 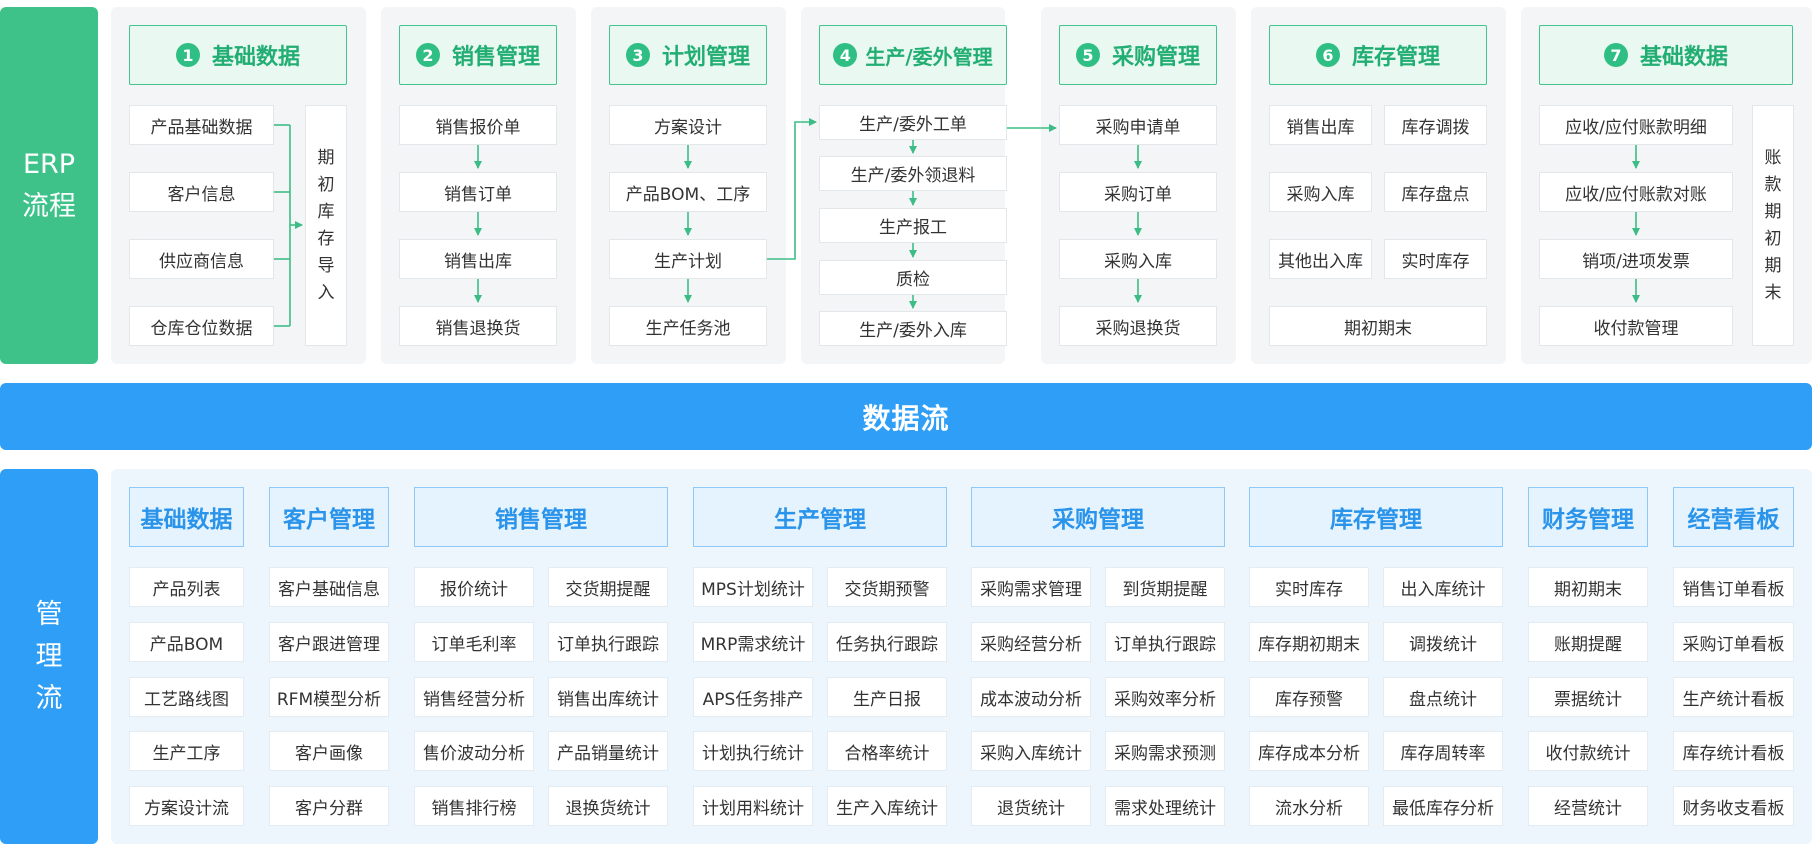 I want to click on mgmt-customer-item: 客户跟进管理, so click(x=329, y=642).